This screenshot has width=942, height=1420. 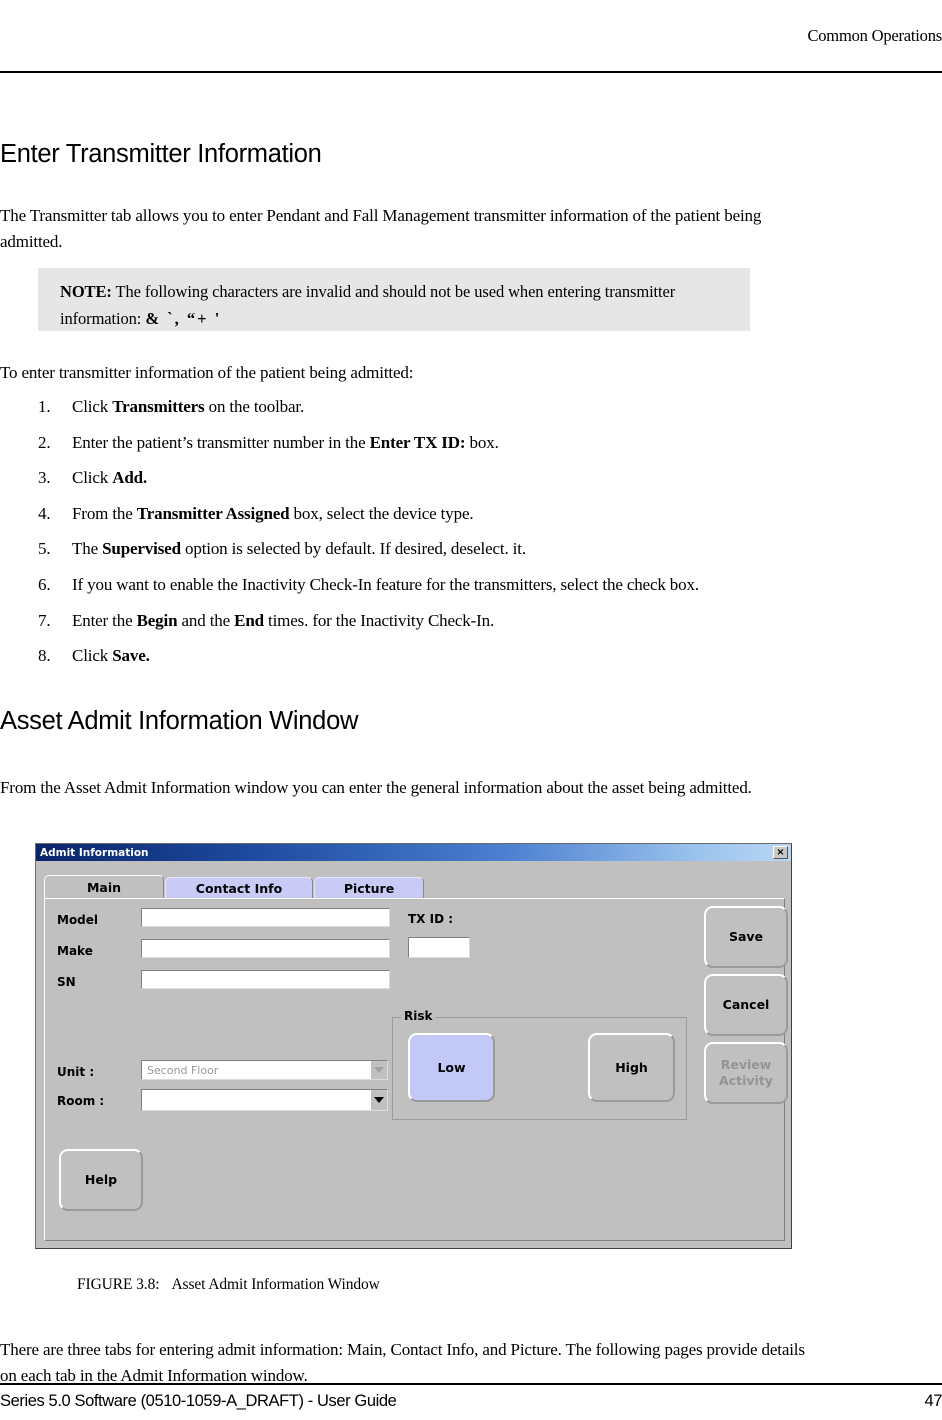 I want to click on figure-number: FIGURE 3.8:, so click(x=118, y=1284).